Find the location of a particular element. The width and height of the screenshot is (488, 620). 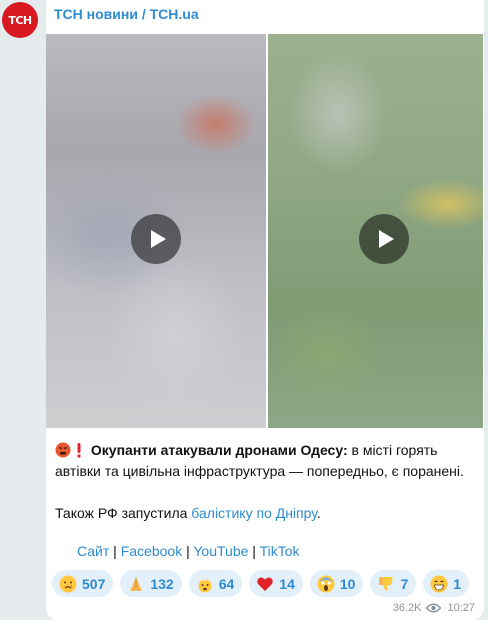

channel-avatar: ТСН is located at coordinates (20, 20).